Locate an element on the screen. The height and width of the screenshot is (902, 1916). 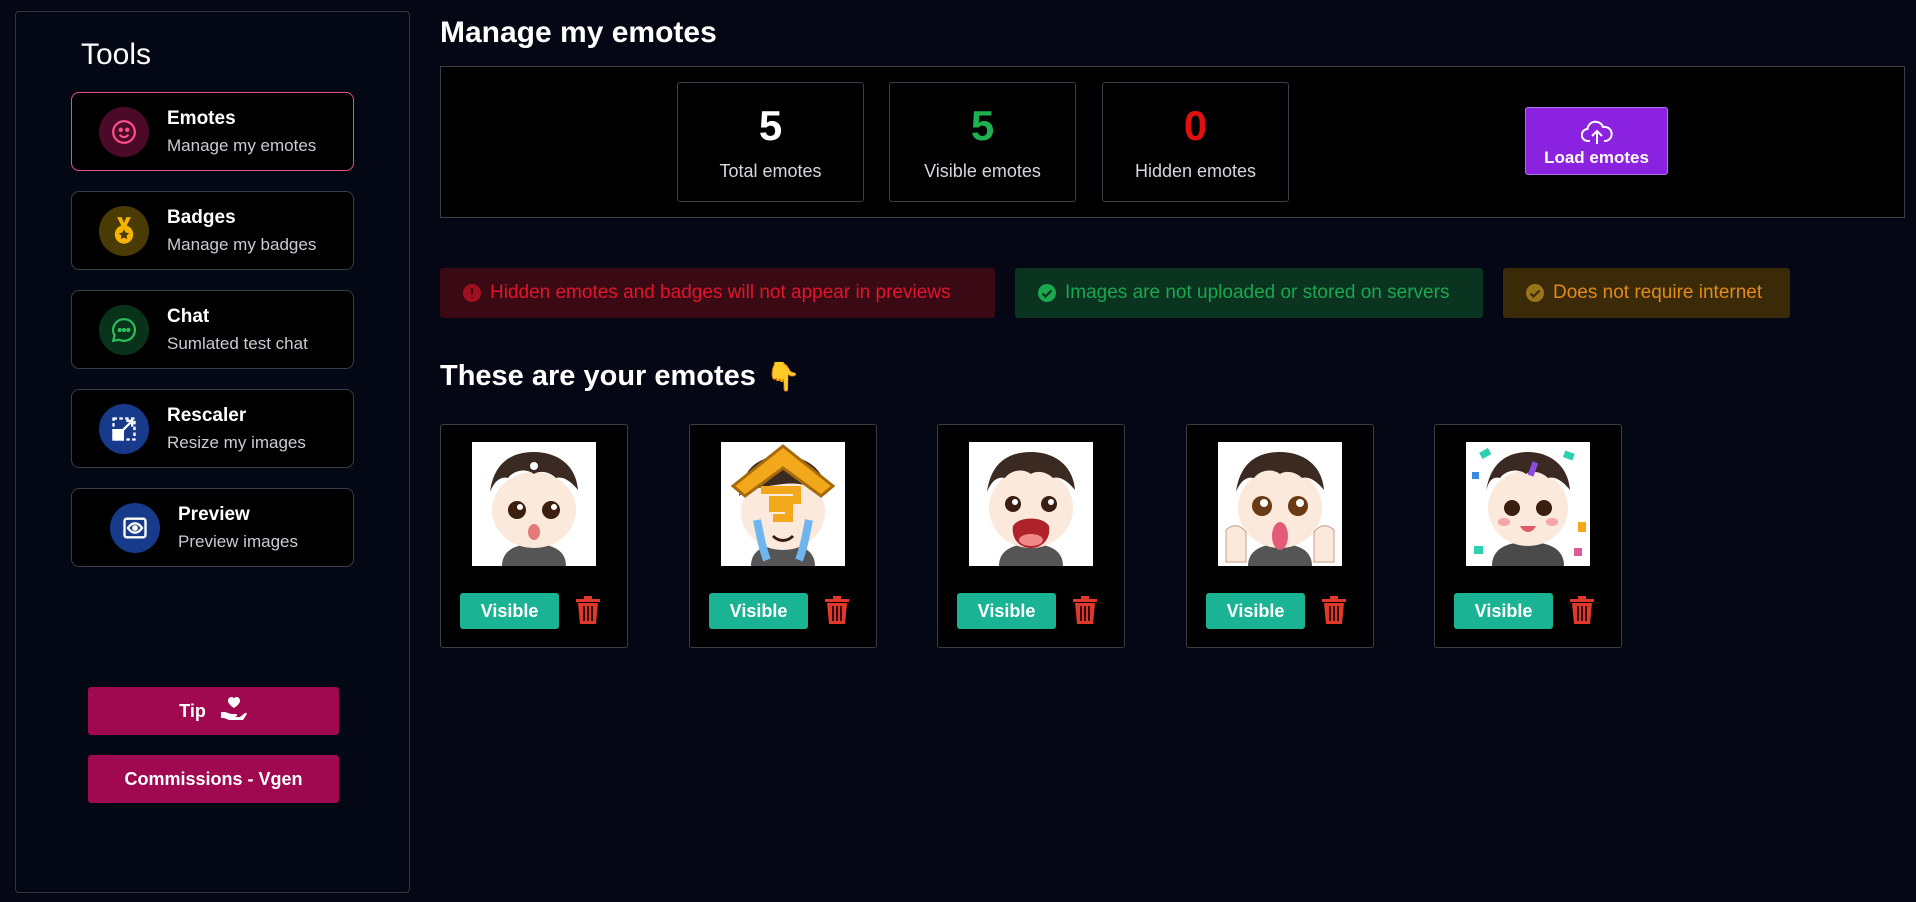
sidebar-item-title: Emotes is located at coordinates (201, 118).